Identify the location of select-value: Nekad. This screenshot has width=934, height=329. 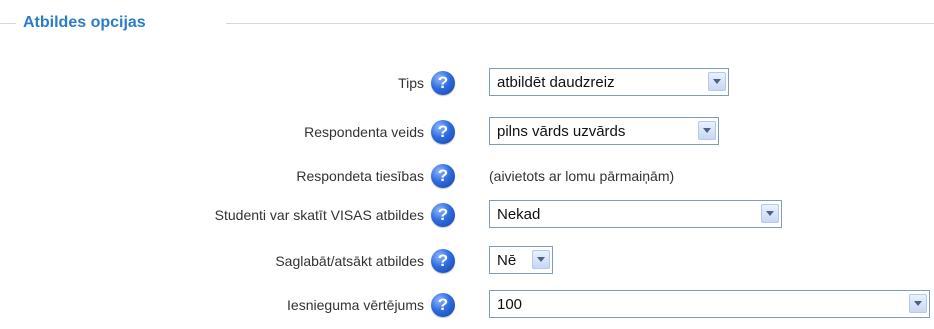
(519, 214).